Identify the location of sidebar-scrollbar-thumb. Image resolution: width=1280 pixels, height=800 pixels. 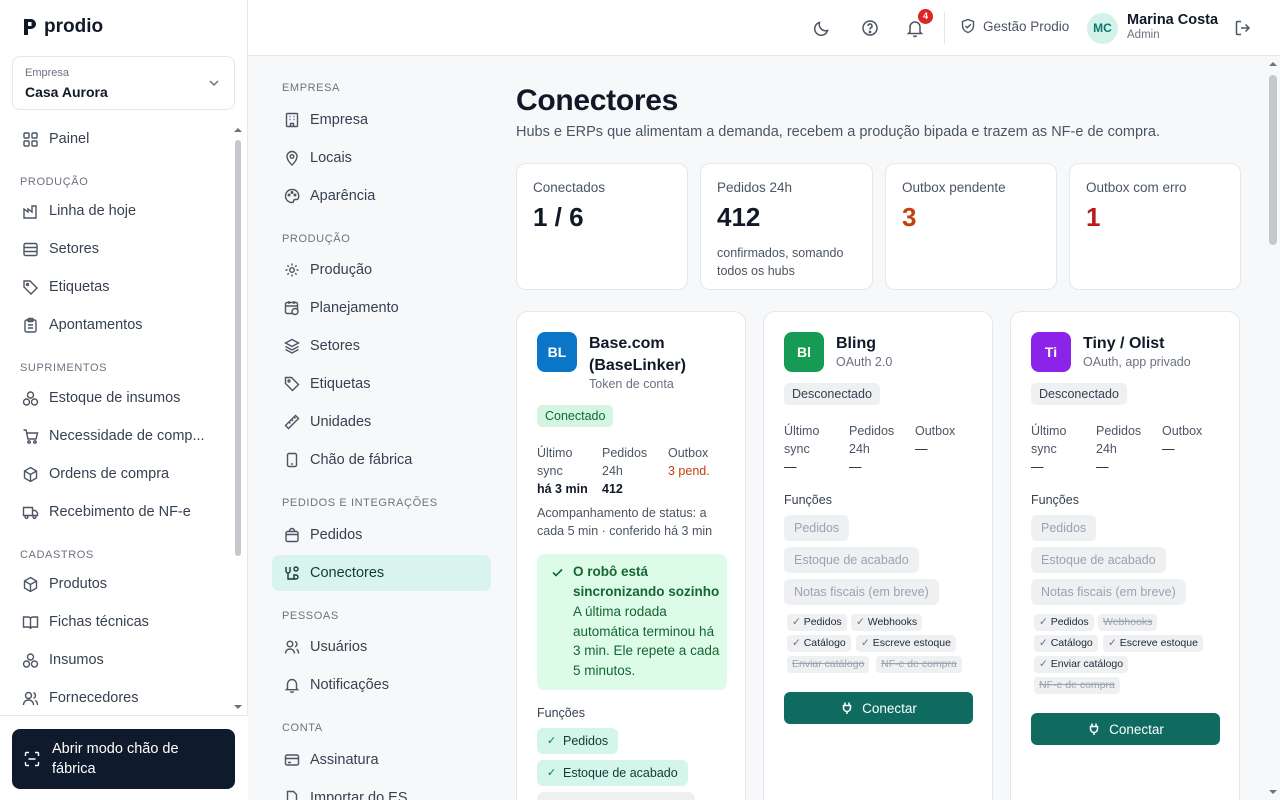
(238, 348).